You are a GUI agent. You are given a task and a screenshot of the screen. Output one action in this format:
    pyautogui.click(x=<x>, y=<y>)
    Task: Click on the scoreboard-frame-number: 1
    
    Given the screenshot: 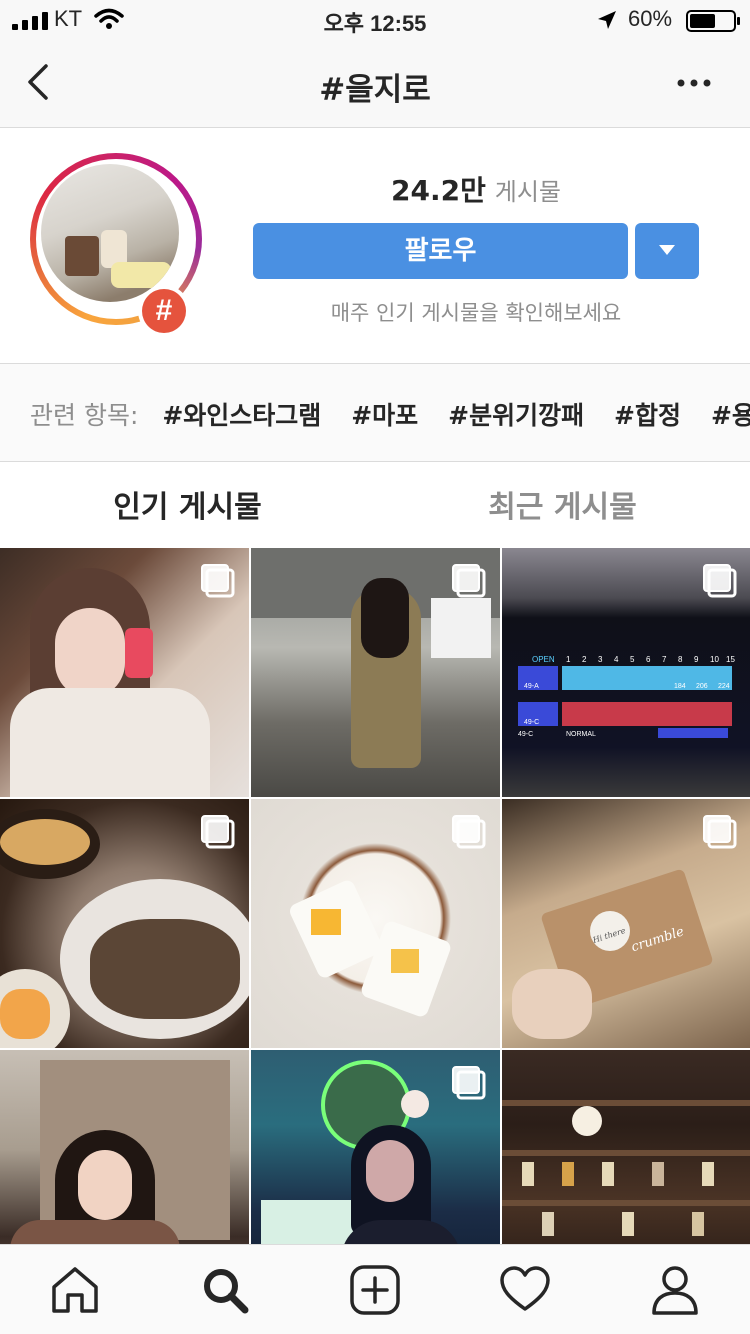 What is the action you would take?
    pyautogui.click(x=568, y=659)
    